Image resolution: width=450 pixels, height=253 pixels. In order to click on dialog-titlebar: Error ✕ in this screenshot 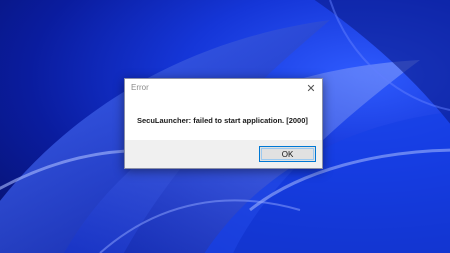, I will do `click(223, 88)`.